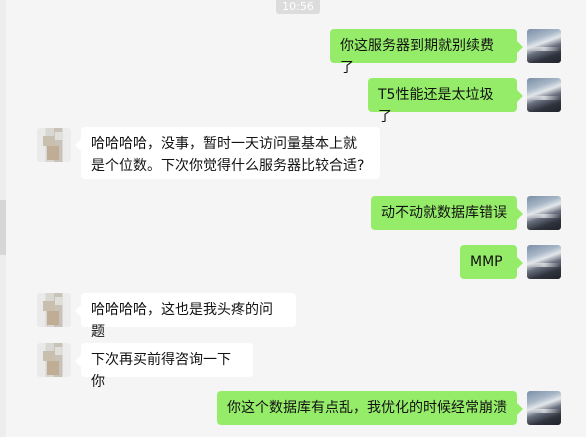 Image resolution: width=586 pixels, height=437 pixels. I want to click on left-panel-edge, so click(3, 218).